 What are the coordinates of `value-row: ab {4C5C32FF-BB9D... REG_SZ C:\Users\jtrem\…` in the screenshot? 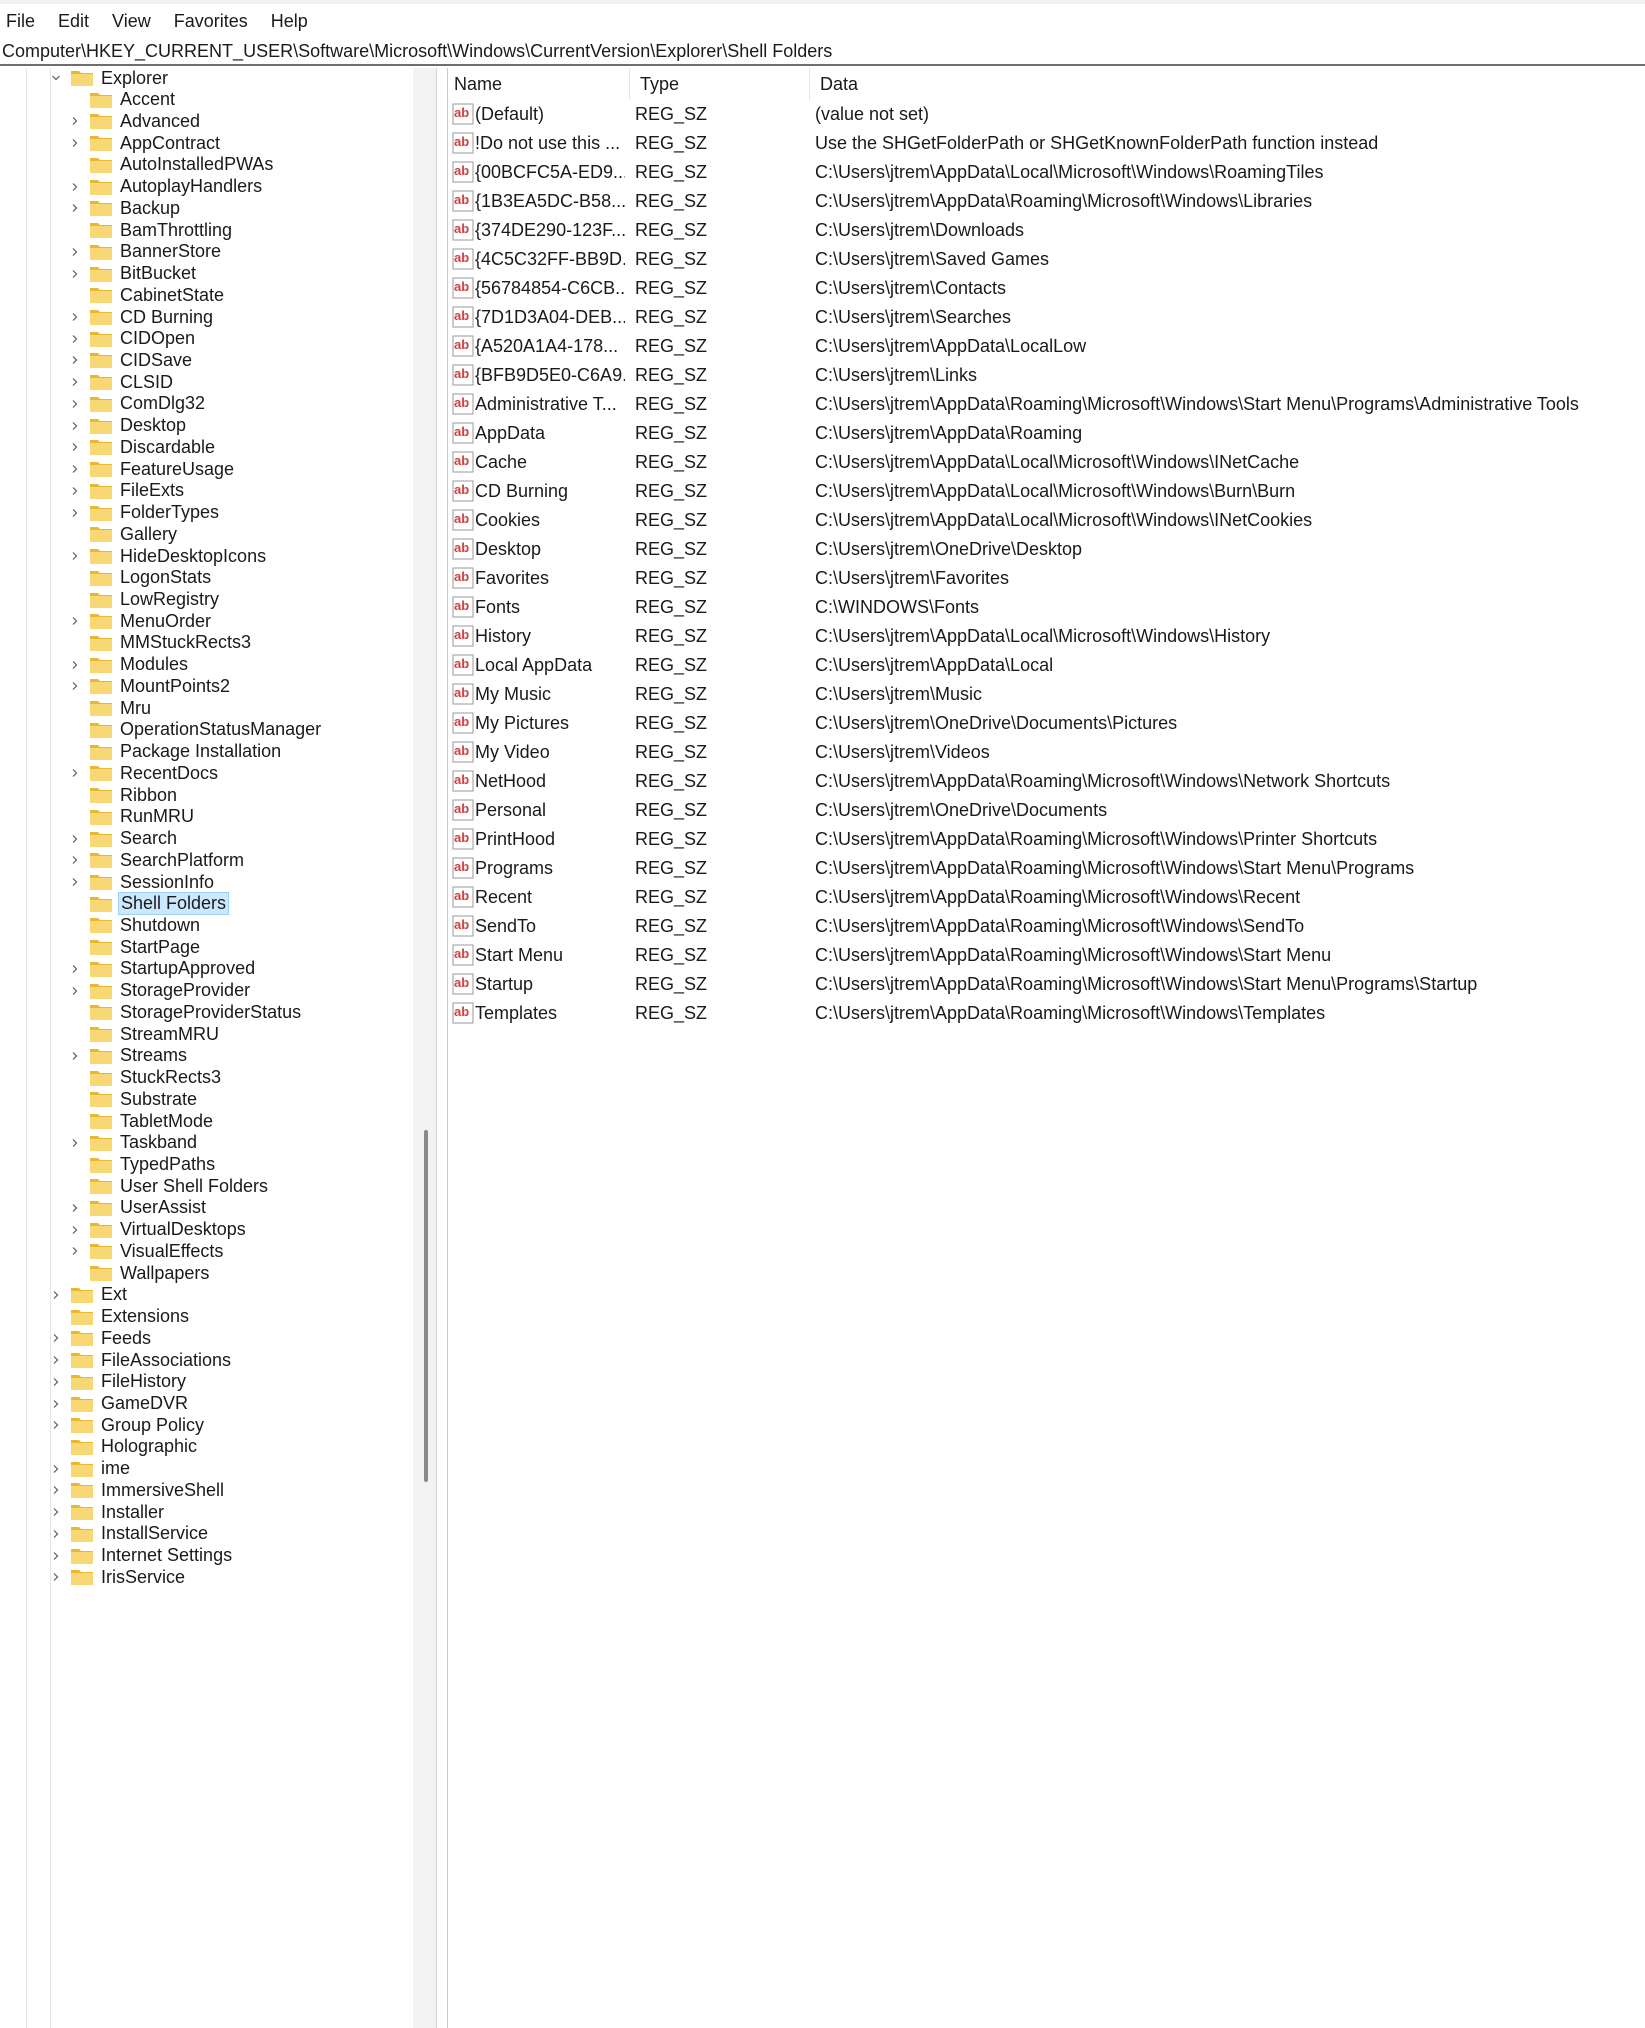 It's located at (1046, 259).